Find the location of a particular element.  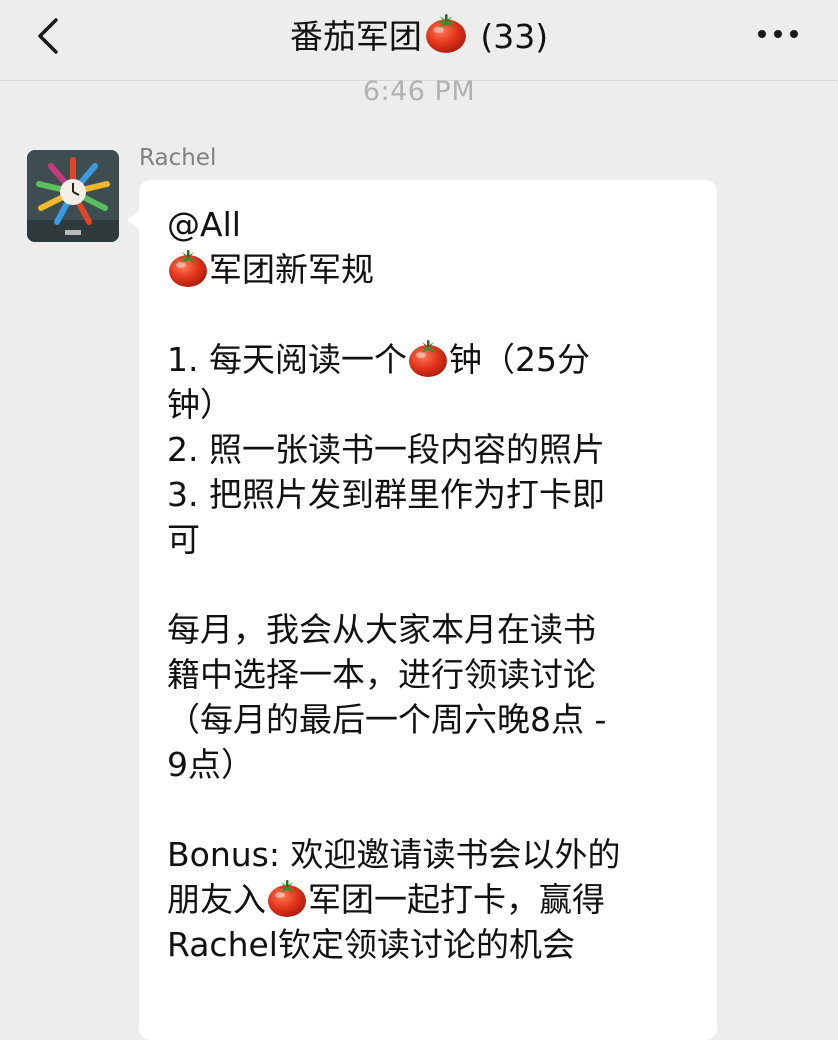

more-dots-icon is located at coordinates (778, 34).